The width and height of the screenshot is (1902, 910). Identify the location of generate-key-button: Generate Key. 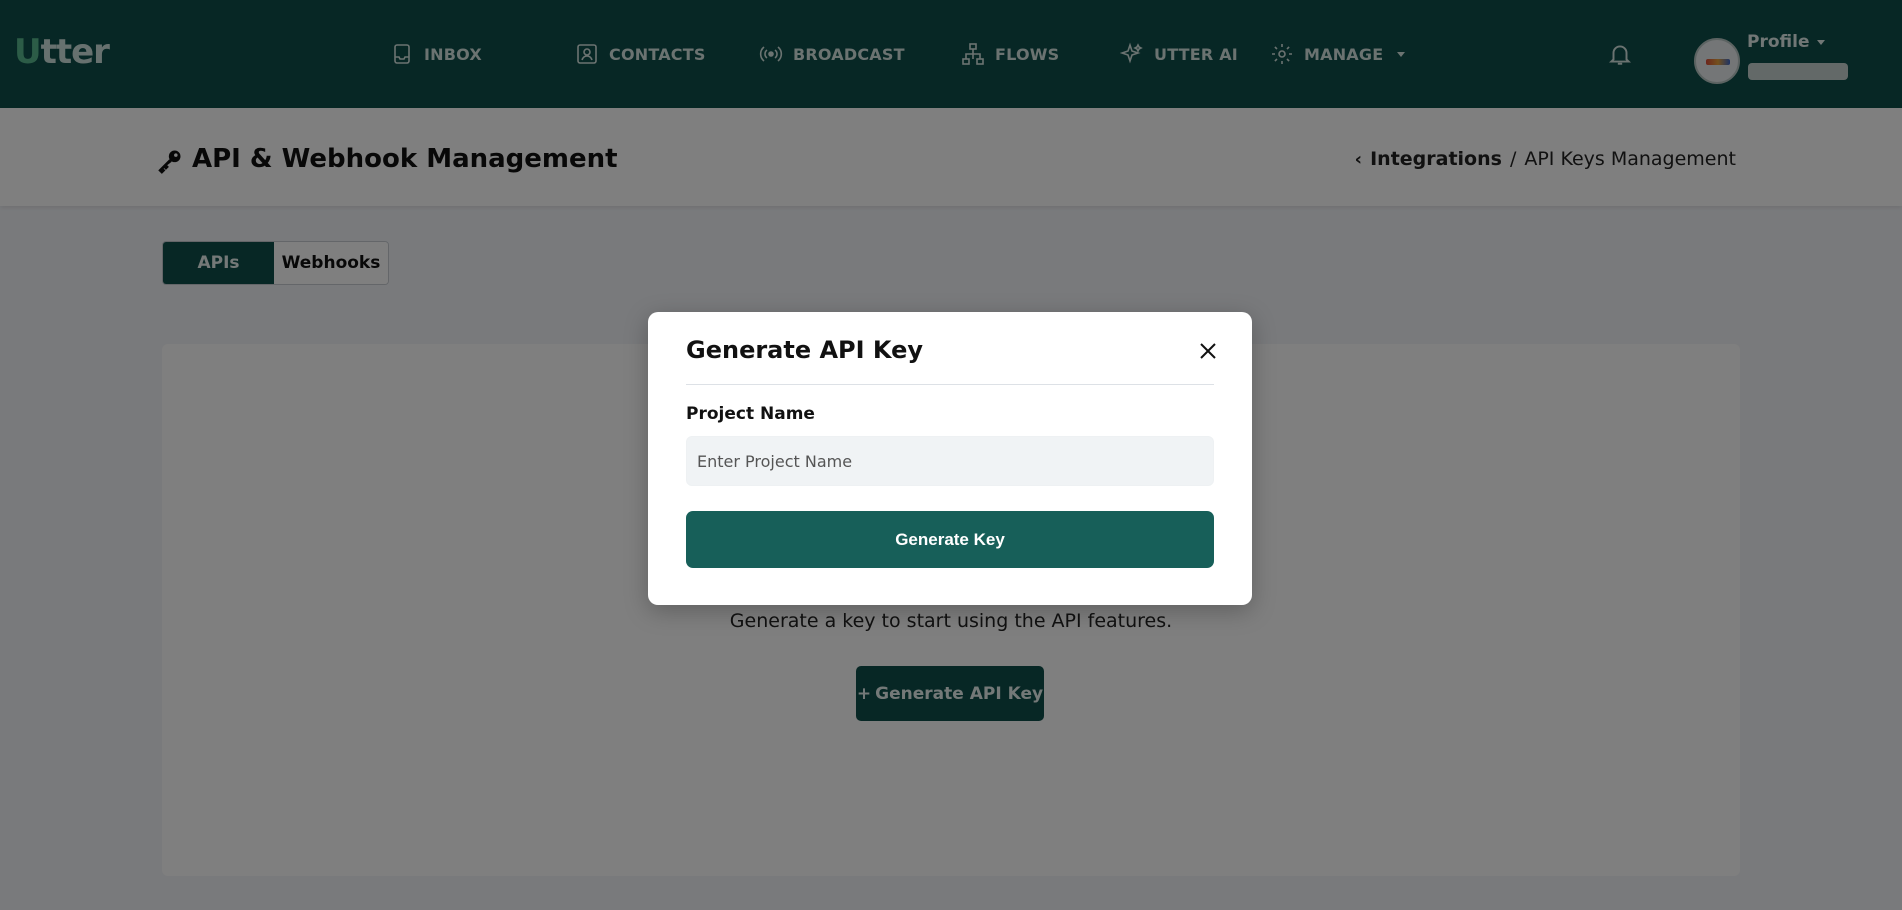
(950, 539).